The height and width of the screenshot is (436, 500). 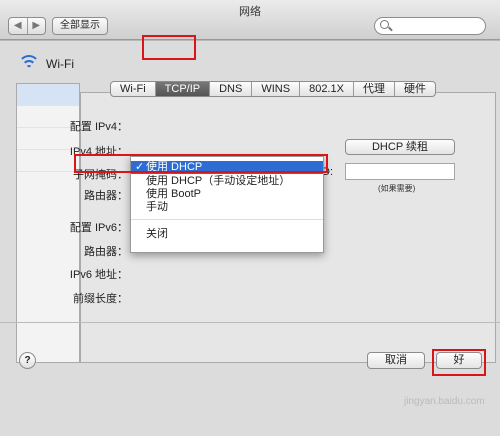 What do you see at coordinates (227, 219) in the screenshot?
I see `menu-separator` at bounding box center [227, 219].